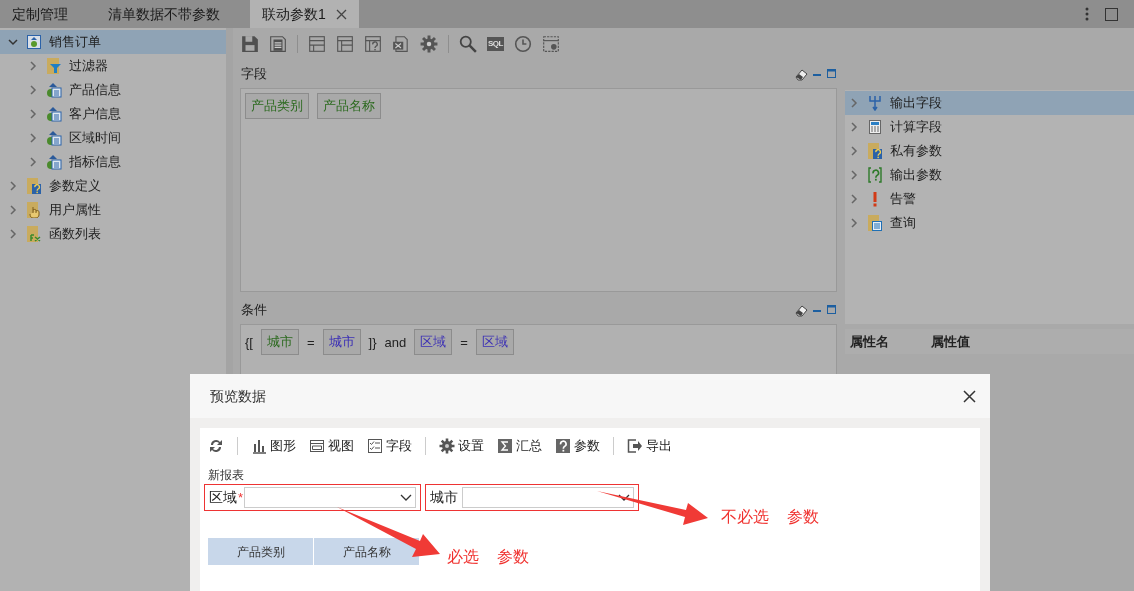  Describe the element at coordinates (375, 446) in the screenshot. I see `checklist-icon` at that location.